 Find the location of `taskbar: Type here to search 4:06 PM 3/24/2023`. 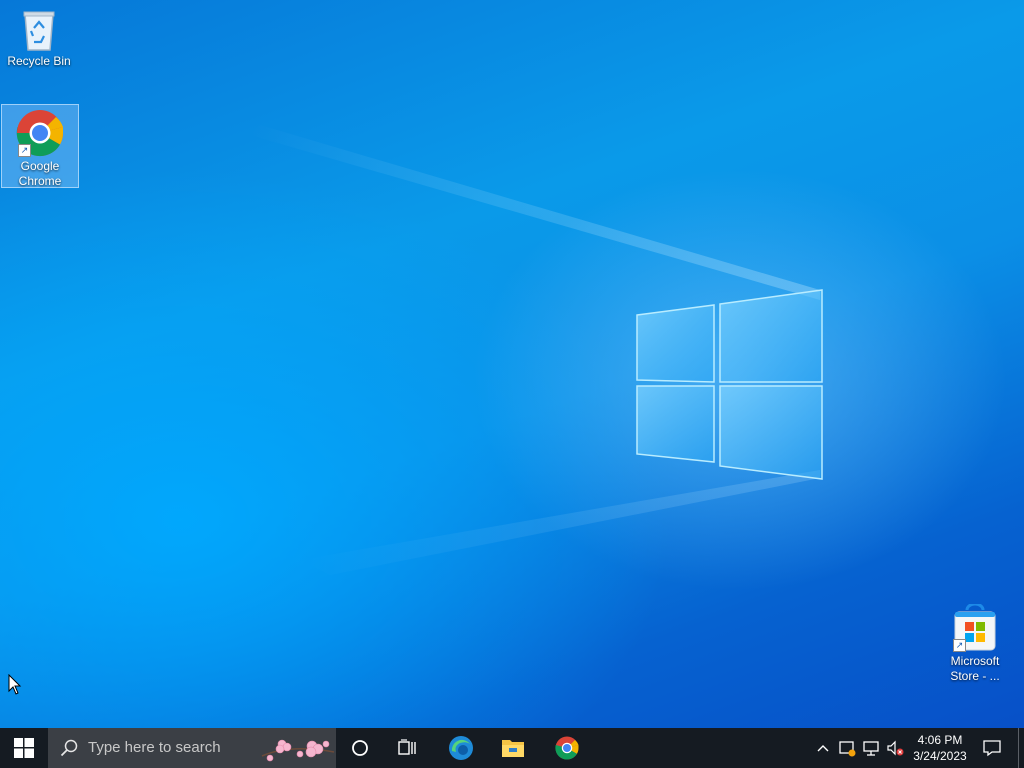

taskbar: Type here to search 4:06 PM 3/24/2023 is located at coordinates (512, 748).